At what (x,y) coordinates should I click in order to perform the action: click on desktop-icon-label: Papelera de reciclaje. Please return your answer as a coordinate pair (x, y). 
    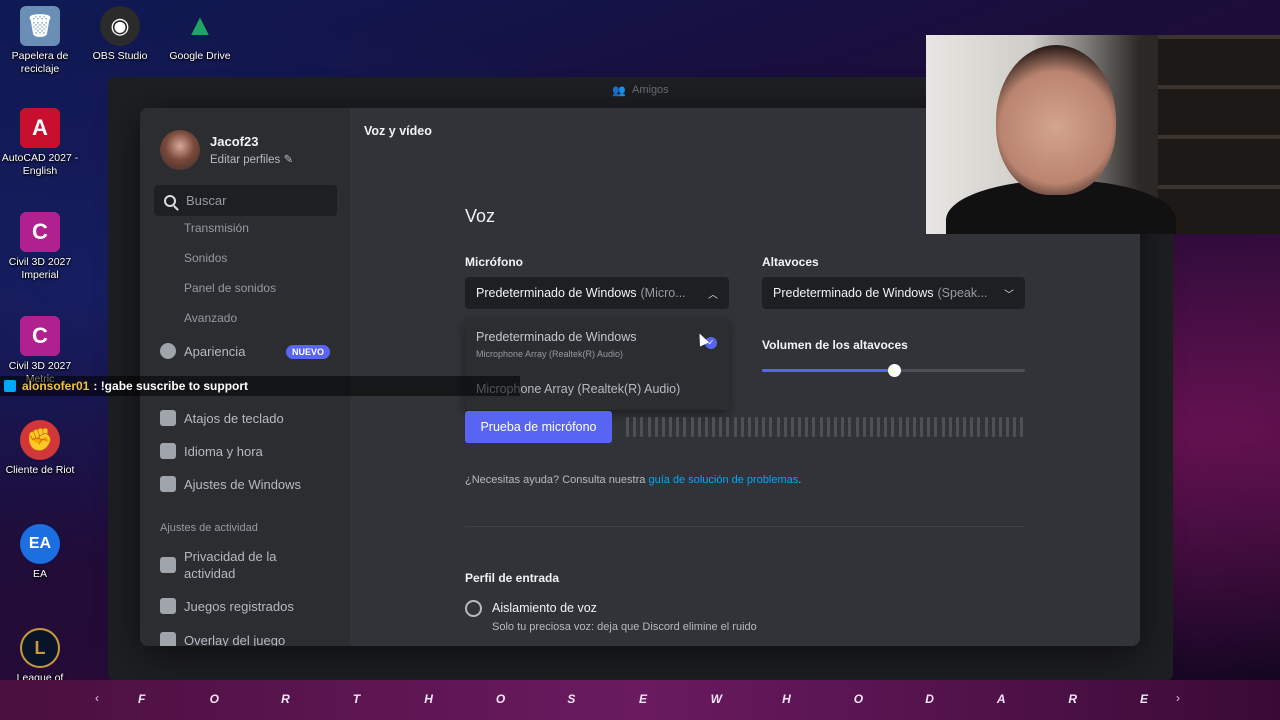
    Looking at the image, I should click on (40, 62).